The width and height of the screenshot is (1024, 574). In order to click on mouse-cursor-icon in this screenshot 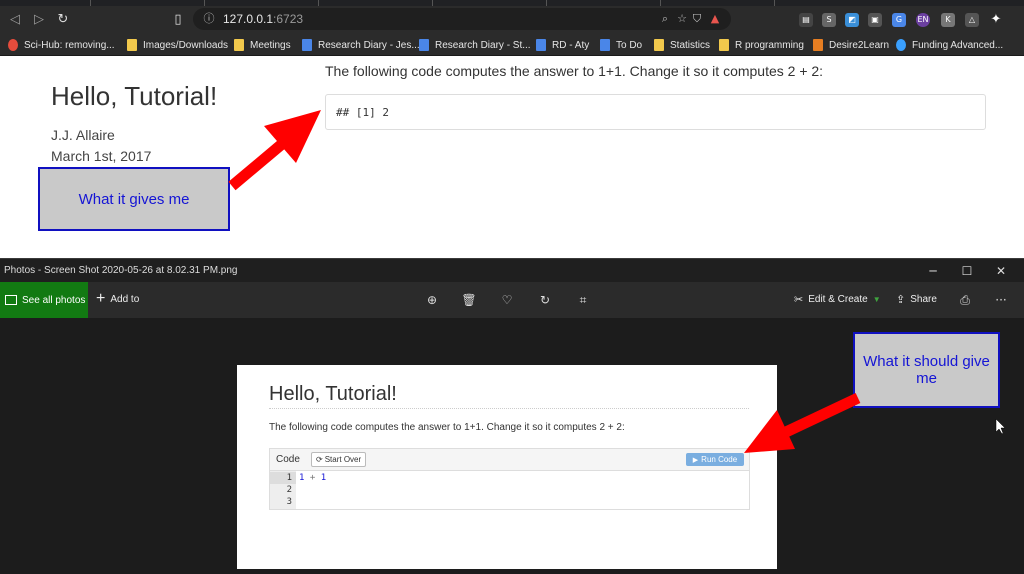, I will do `click(1000, 426)`.